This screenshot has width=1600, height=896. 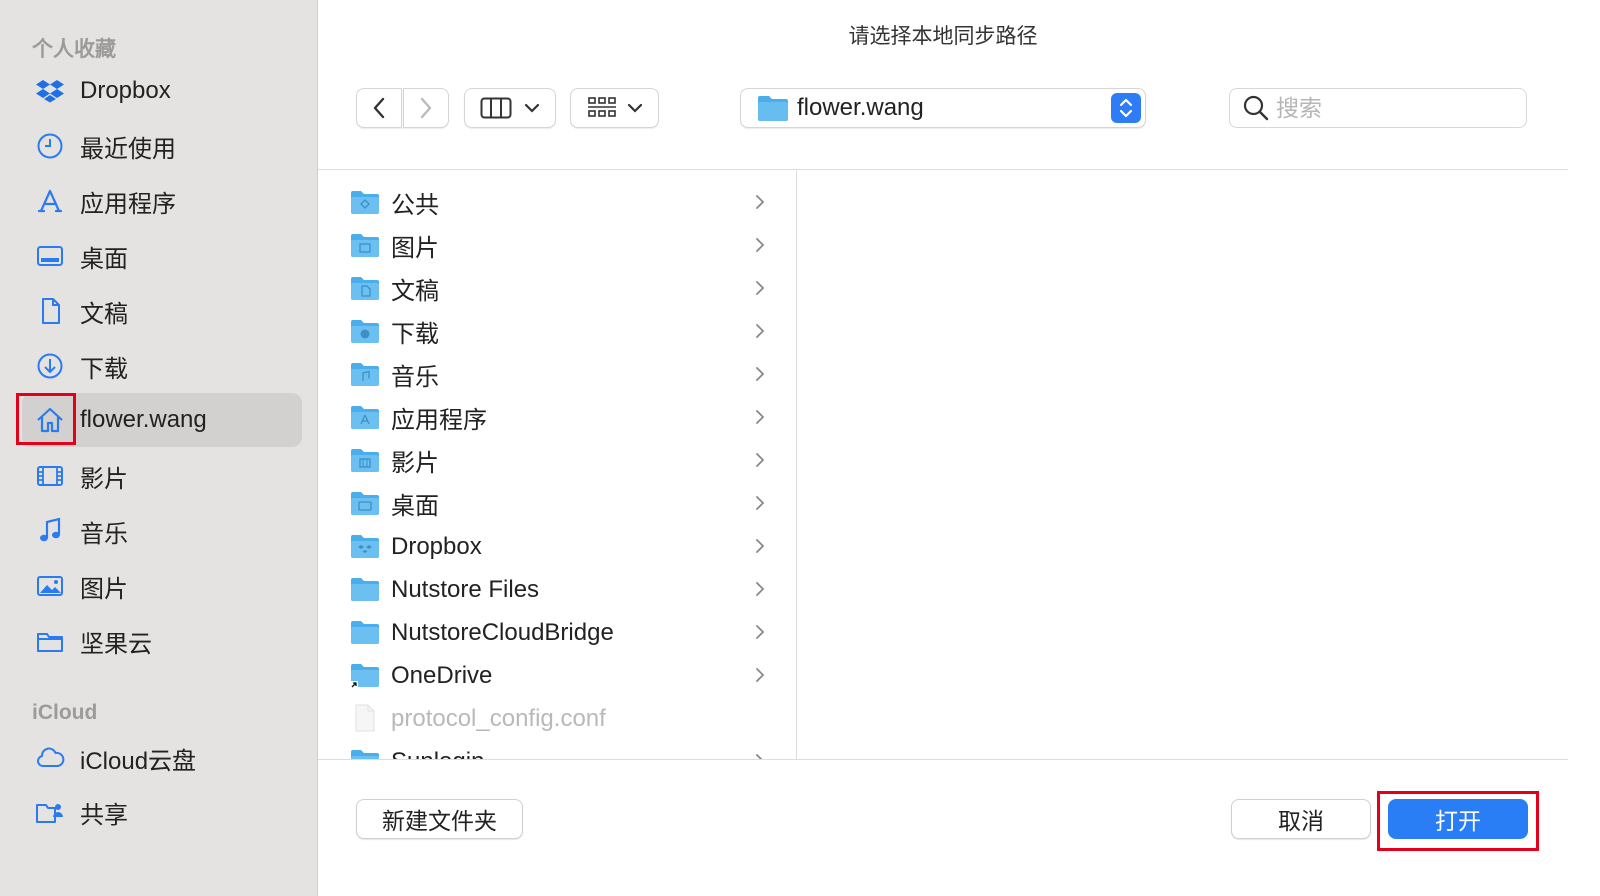 I want to click on sidebar-item-music: 音乐, so click(x=162, y=531).